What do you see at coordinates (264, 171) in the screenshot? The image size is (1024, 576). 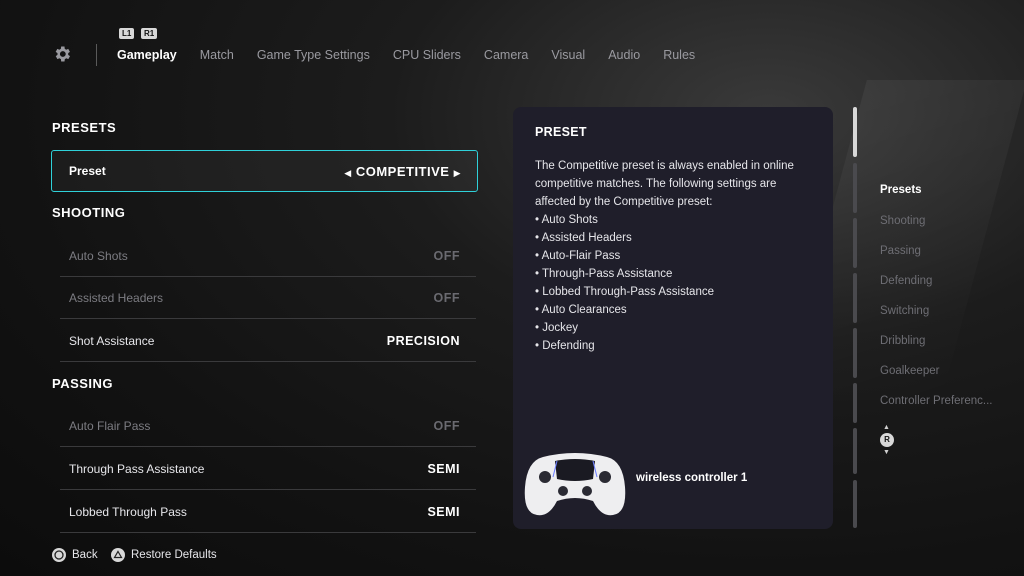 I see `preset-selector: Preset ◀ COMPETITIVE ▶` at bounding box center [264, 171].